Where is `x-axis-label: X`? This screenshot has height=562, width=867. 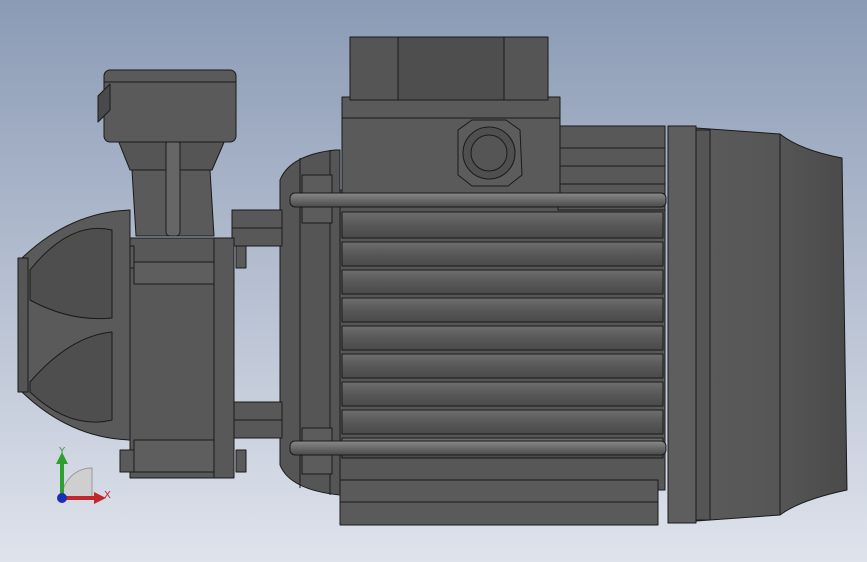 x-axis-label: X is located at coordinates (107, 495).